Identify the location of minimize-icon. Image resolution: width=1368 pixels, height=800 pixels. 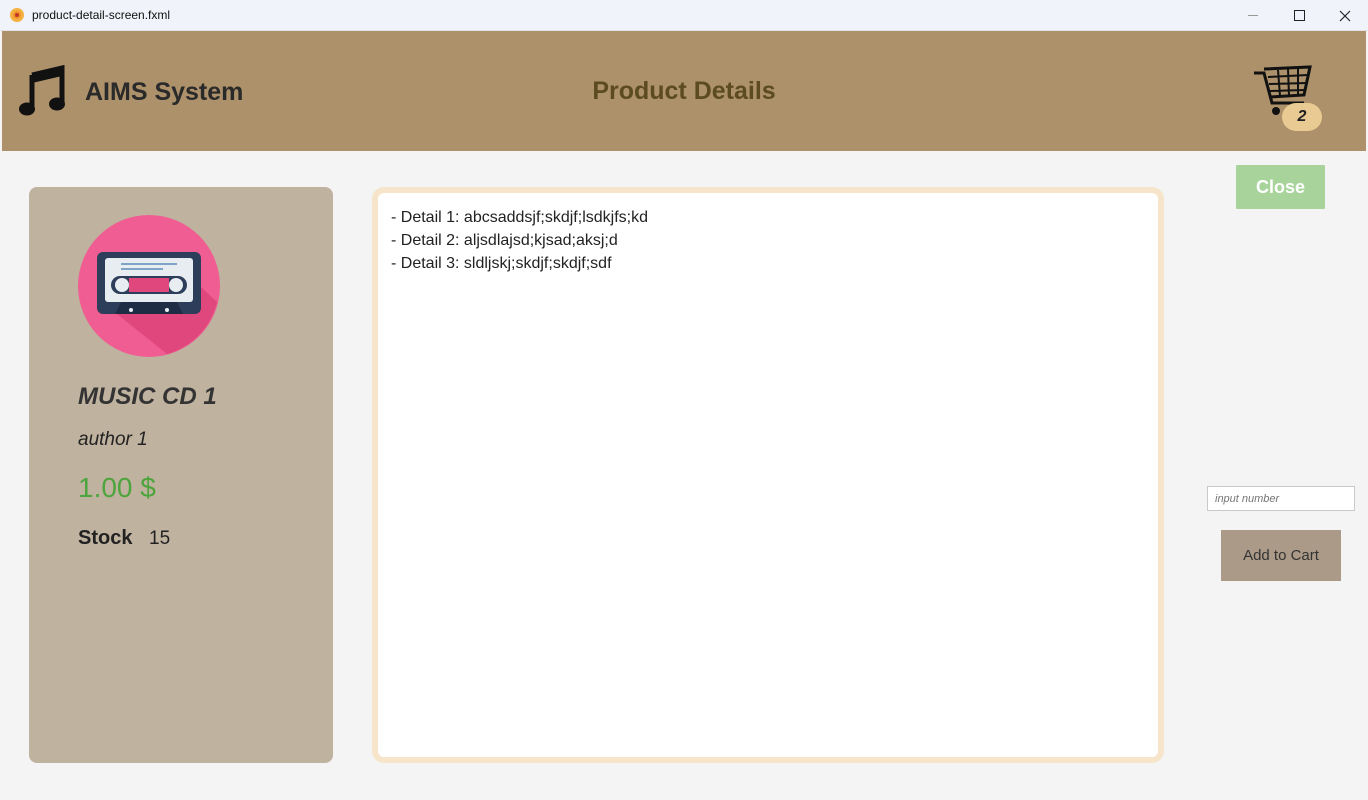
(1253, 15).